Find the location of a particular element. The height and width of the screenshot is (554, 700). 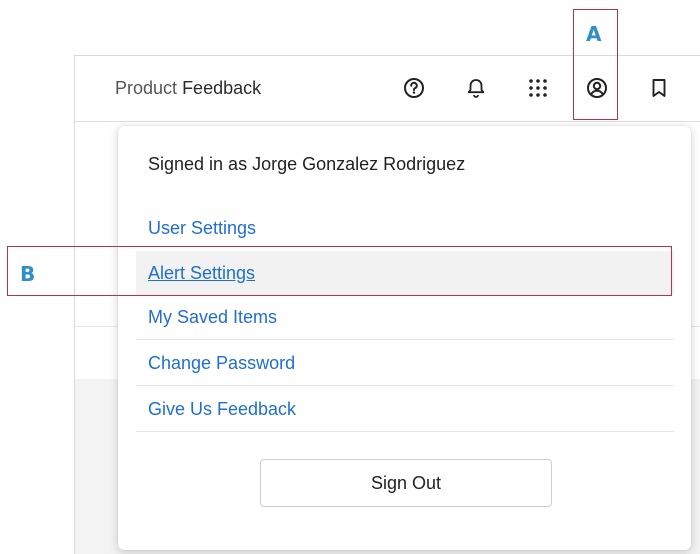

app-title-feedback: Feedback is located at coordinates (222, 88).